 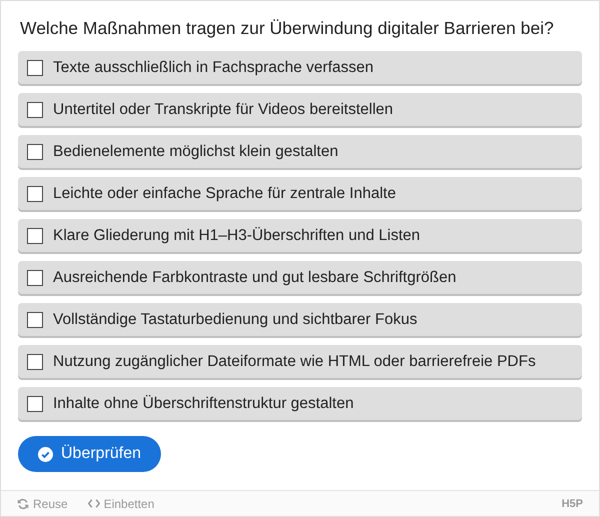 What do you see at coordinates (254, 277) in the screenshot?
I see `option-label: Ausreichende Farbkontraste und gut lesbare Schriftgrößen` at bounding box center [254, 277].